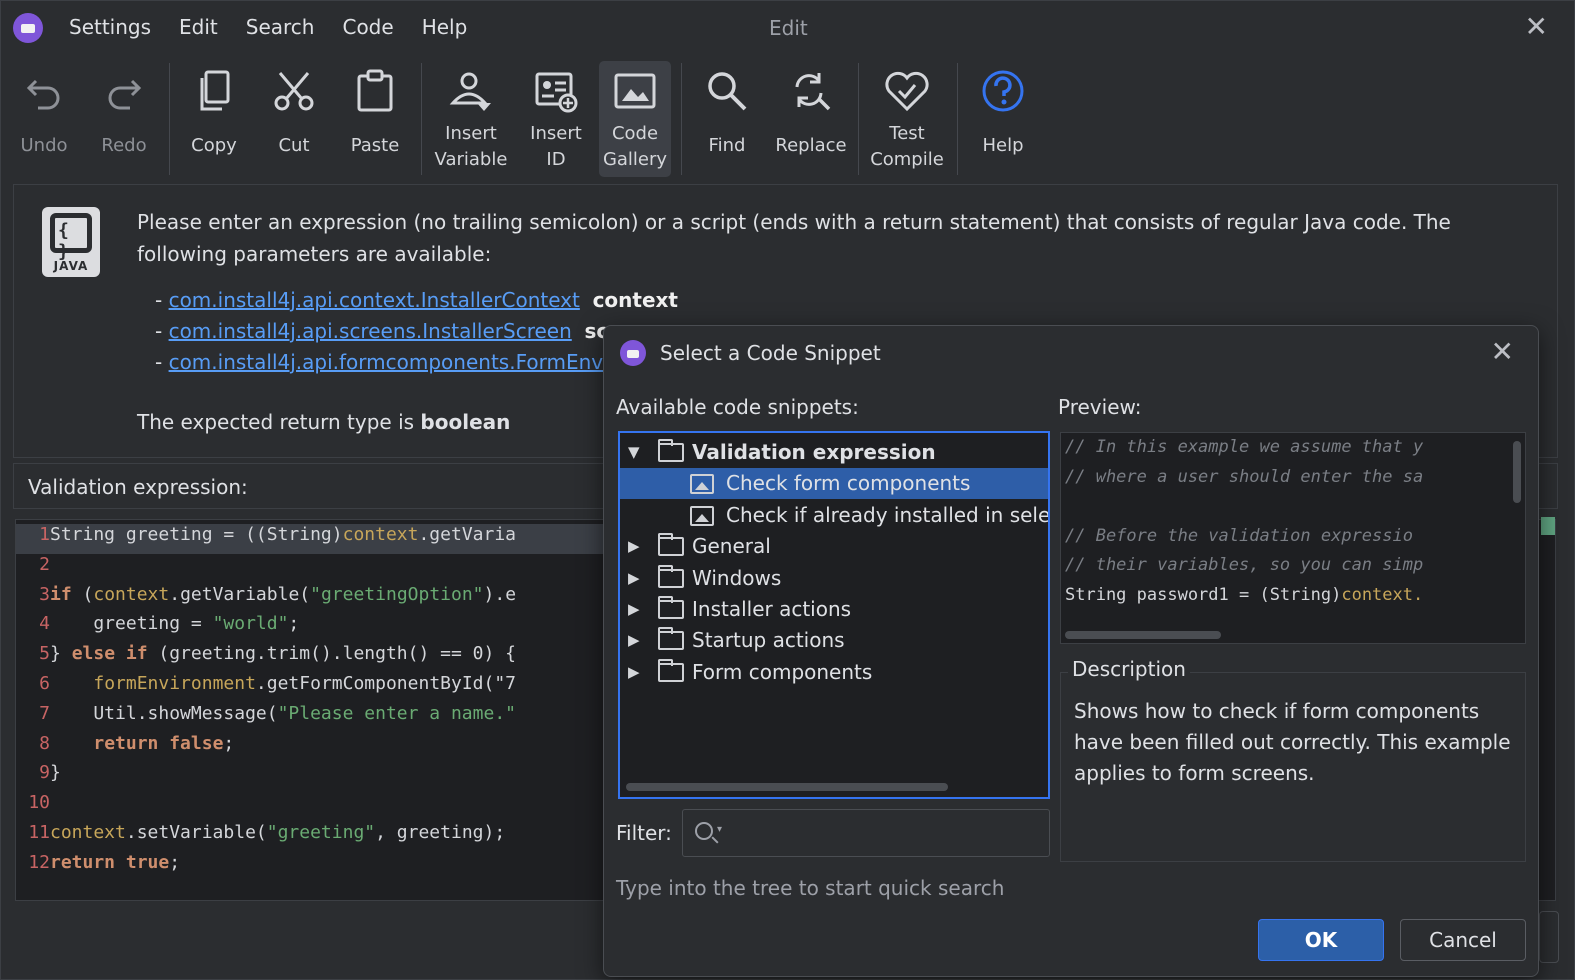 This screenshot has height=980, width=1575. I want to click on preview-line: // In this example we assume that y, so click(1244, 447).